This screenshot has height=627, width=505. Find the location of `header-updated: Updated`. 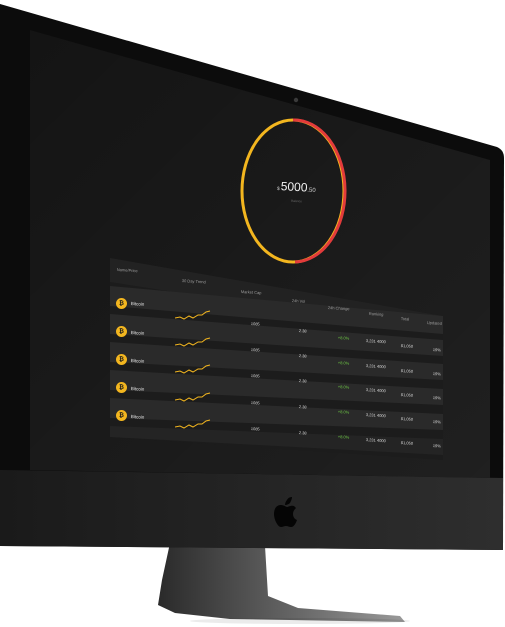

header-updated: Updated is located at coordinates (434, 323).